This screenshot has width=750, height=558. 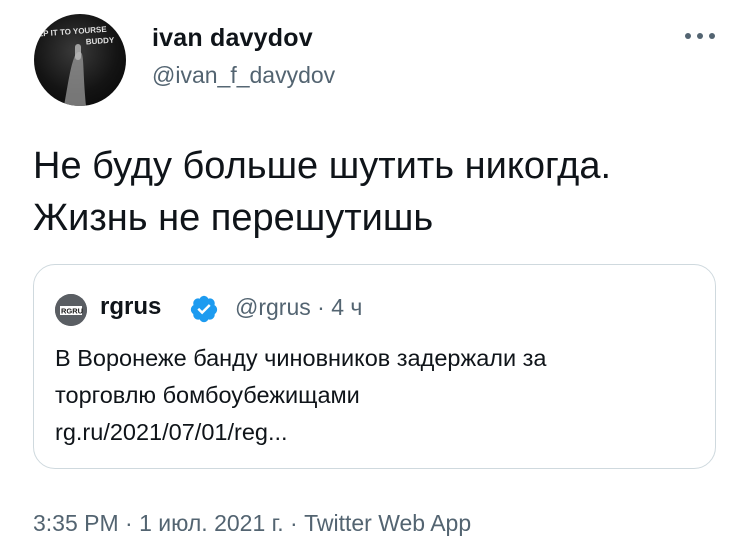 What do you see at coordinates (301, 358) in the screenshot?
I see `quoted-text-line: В Воронеже банду чиновников задержали за` at bounding box center [301, 358].